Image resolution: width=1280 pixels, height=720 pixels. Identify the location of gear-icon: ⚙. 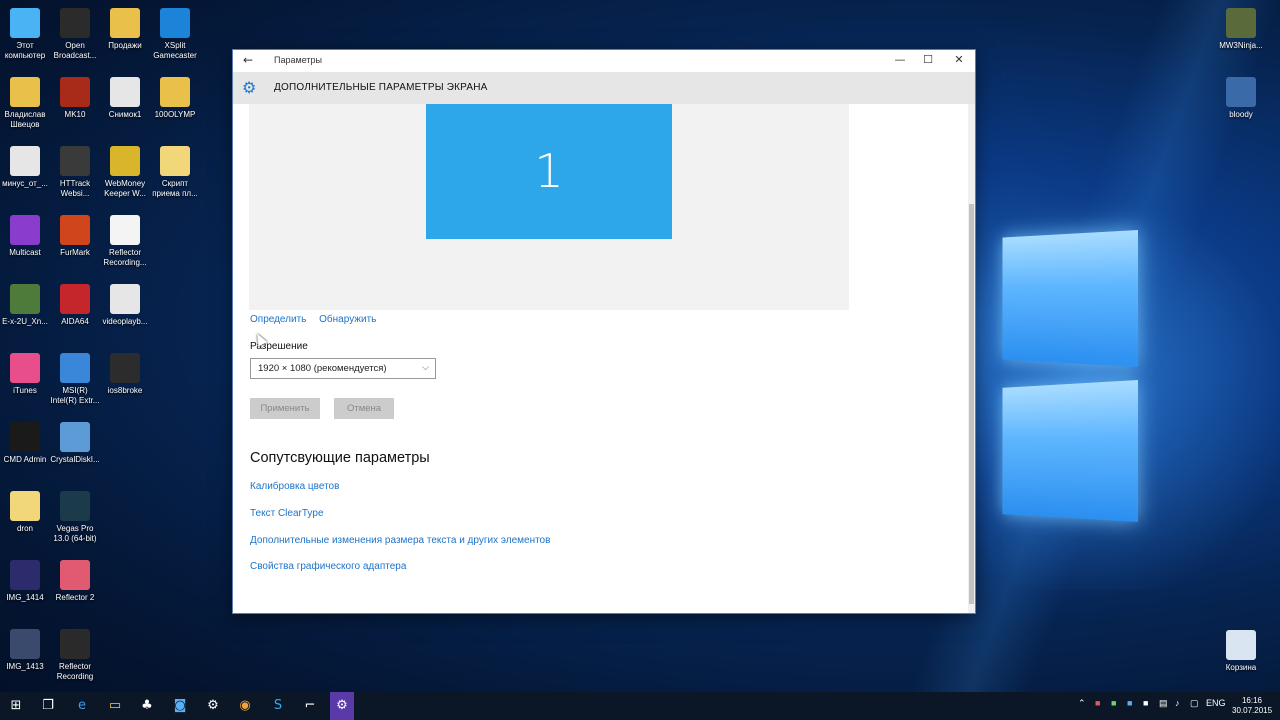
(249, 87).